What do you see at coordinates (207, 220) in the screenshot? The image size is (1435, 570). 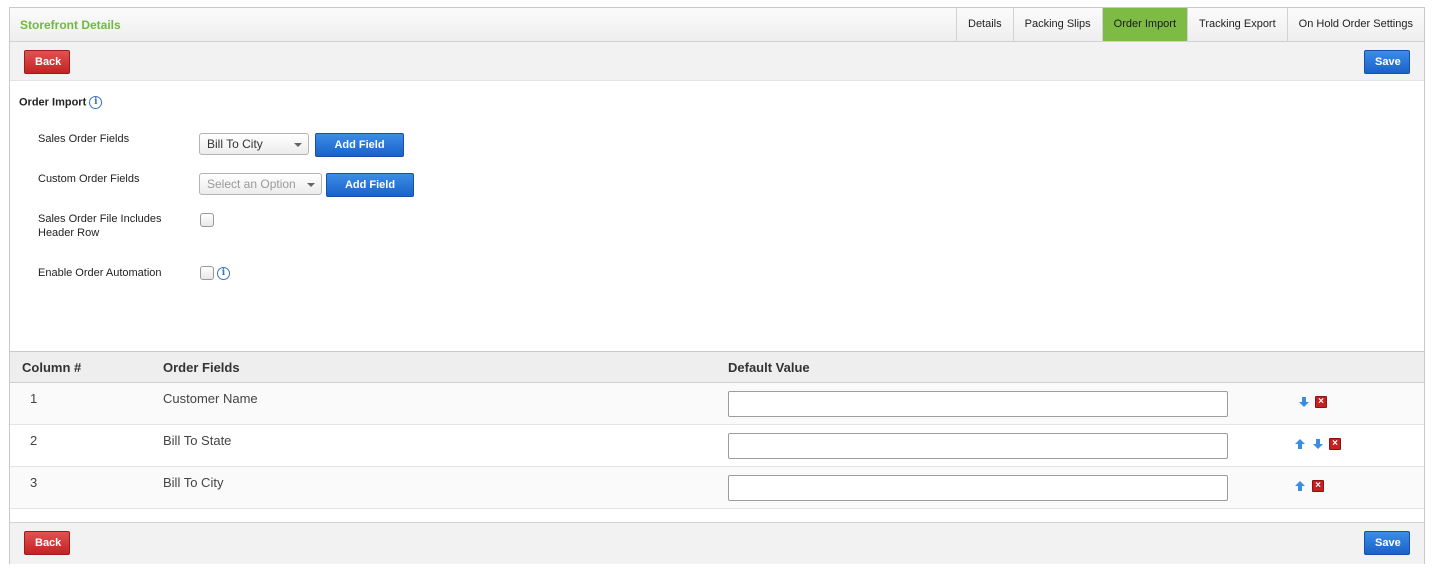 I see `header-row-checkbox` at bounding box center [207, 220].